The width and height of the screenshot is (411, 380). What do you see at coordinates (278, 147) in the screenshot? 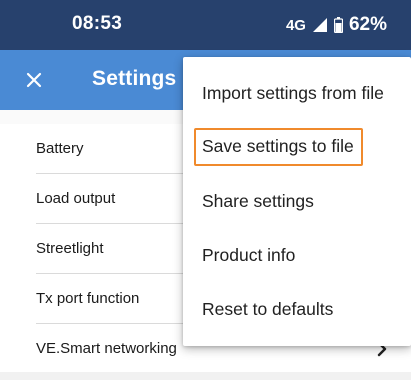
I see `menu-item-label: Save settings to file` at bounding box center [278, 147].